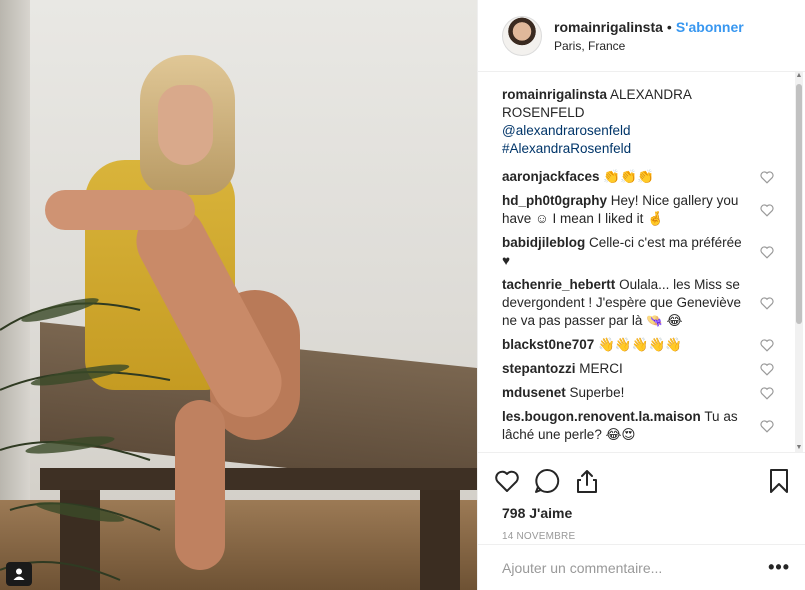 The width and height of the screenshot is (805, 590). I want to click on likes-count: 798 J'aime, so click(642, 513).